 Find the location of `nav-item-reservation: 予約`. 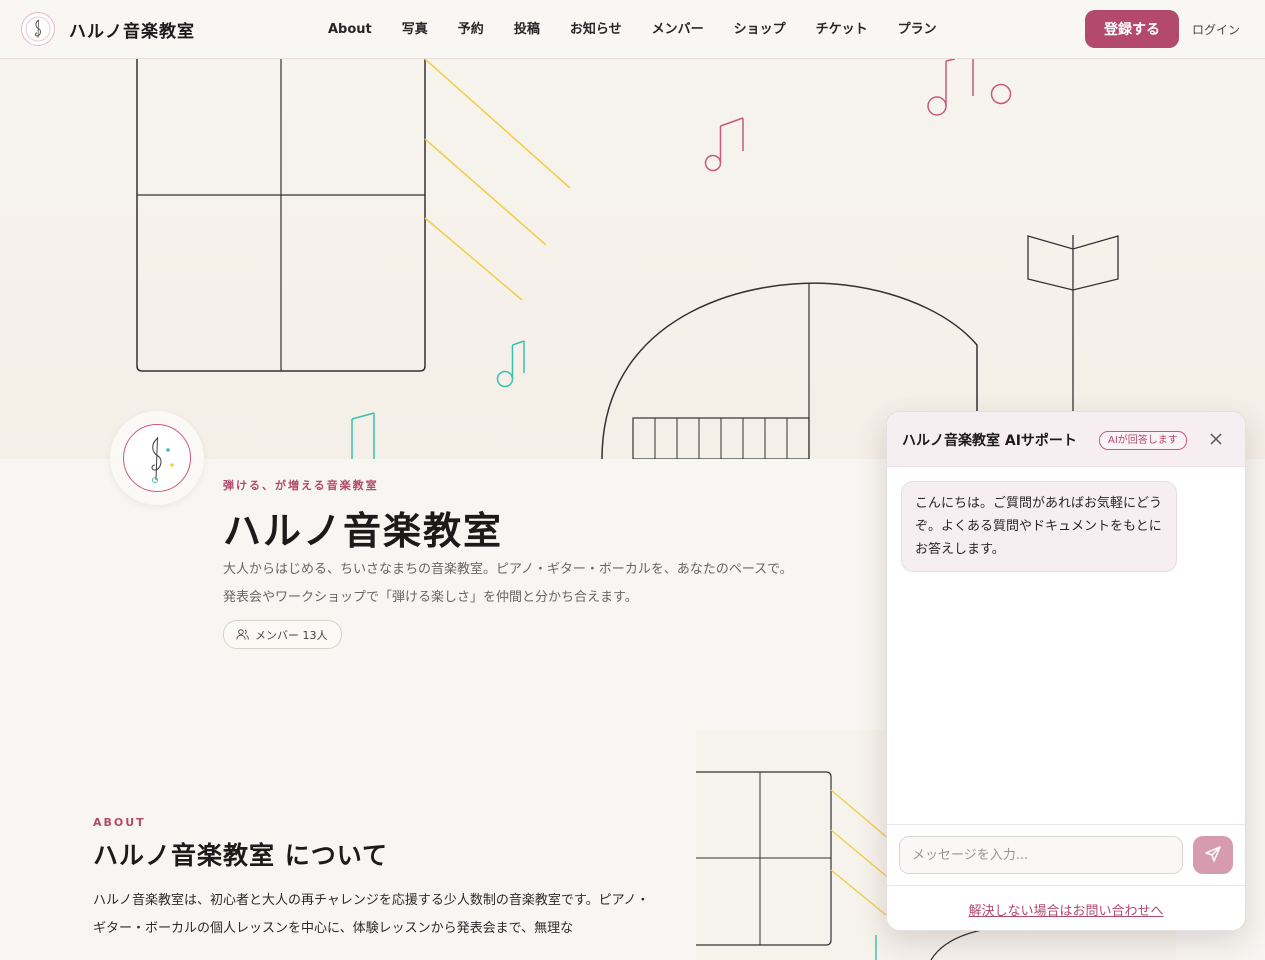

nav-item-reservation: 予約 is located at coordinates (471, 30).